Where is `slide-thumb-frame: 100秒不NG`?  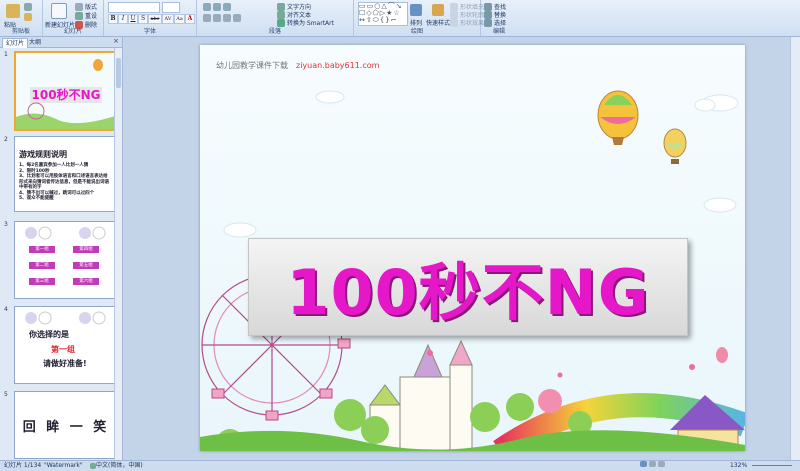 slide-thumb-frame: 100秒不NG is located at coordinates (67, 91).